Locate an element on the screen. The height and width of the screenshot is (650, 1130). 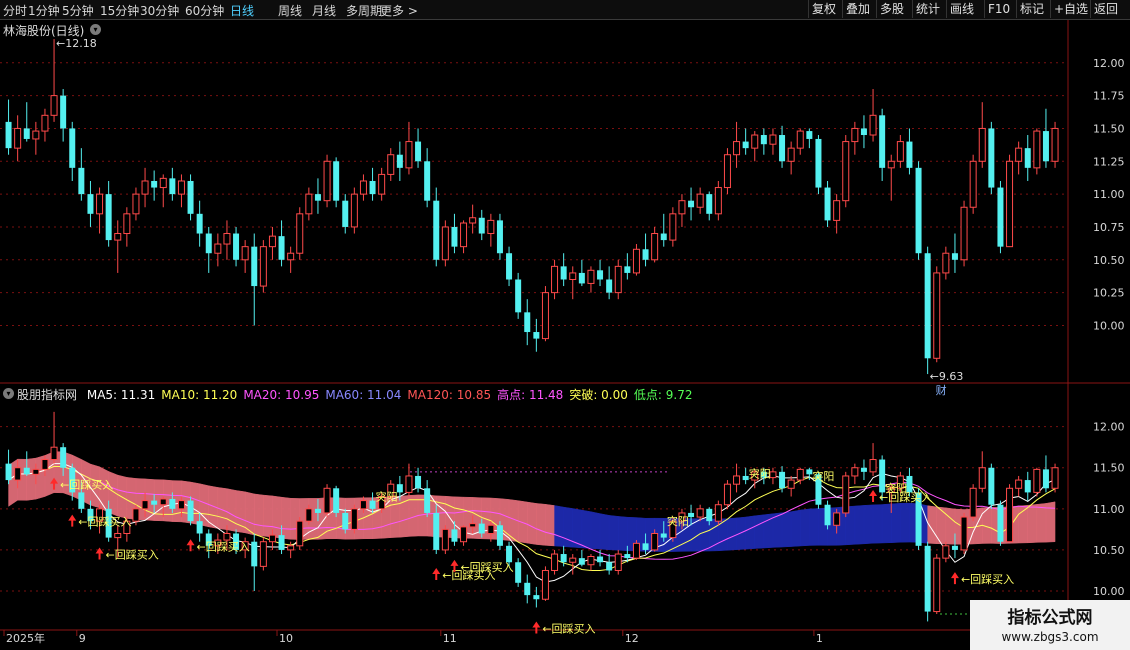
main-y-tick-8: 10.00 is located at coordinates (1109, 325).